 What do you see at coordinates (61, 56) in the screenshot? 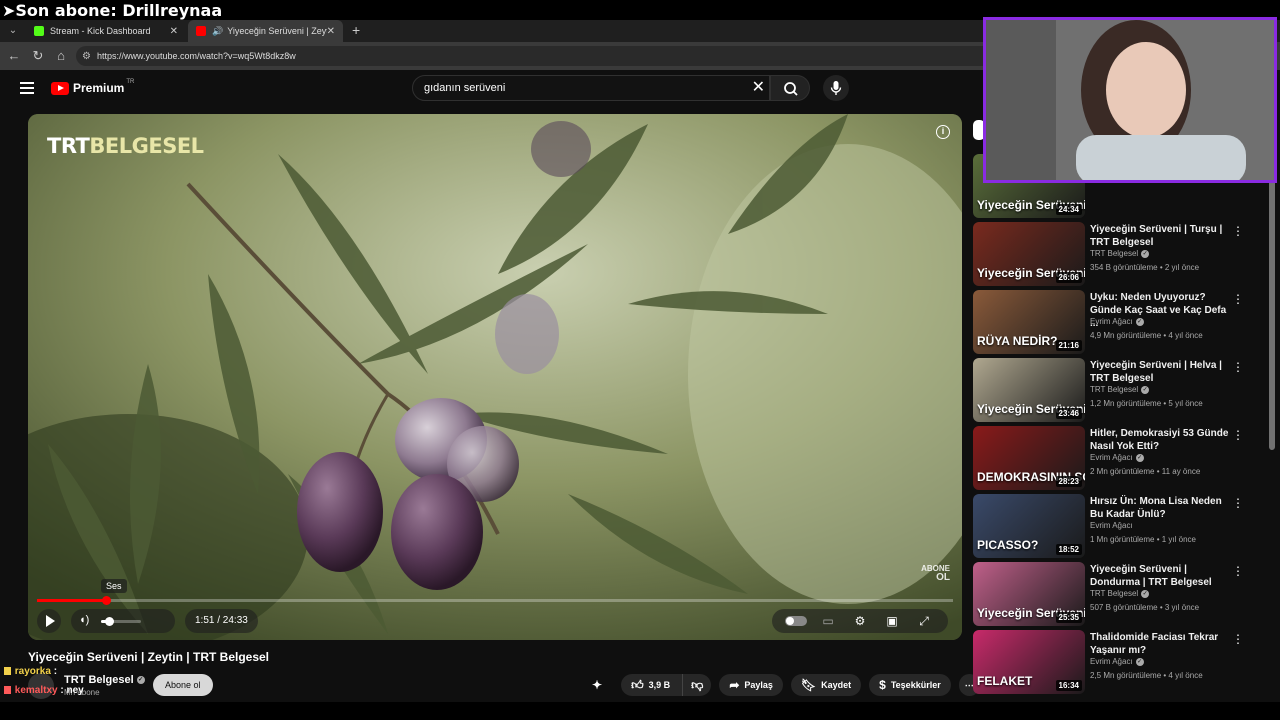
I see `home-icon: ⌂` at bounding box center [61, 56].